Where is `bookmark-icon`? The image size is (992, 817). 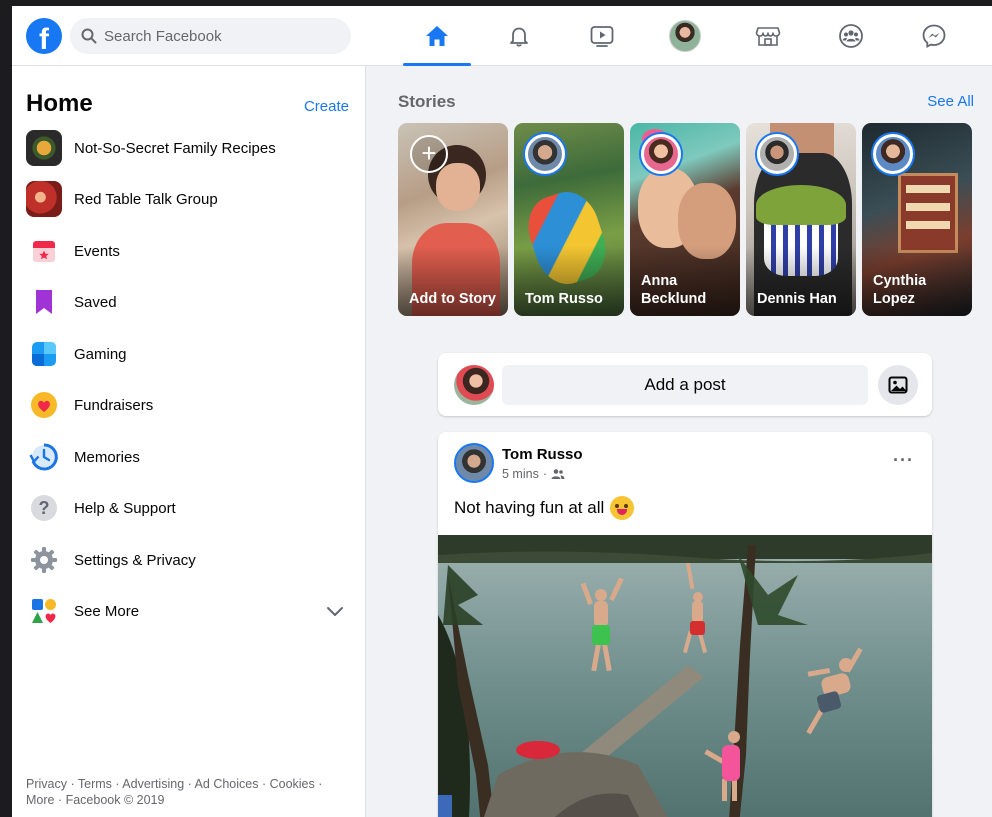
bookmark-icon is located at coordinates (44, 302).